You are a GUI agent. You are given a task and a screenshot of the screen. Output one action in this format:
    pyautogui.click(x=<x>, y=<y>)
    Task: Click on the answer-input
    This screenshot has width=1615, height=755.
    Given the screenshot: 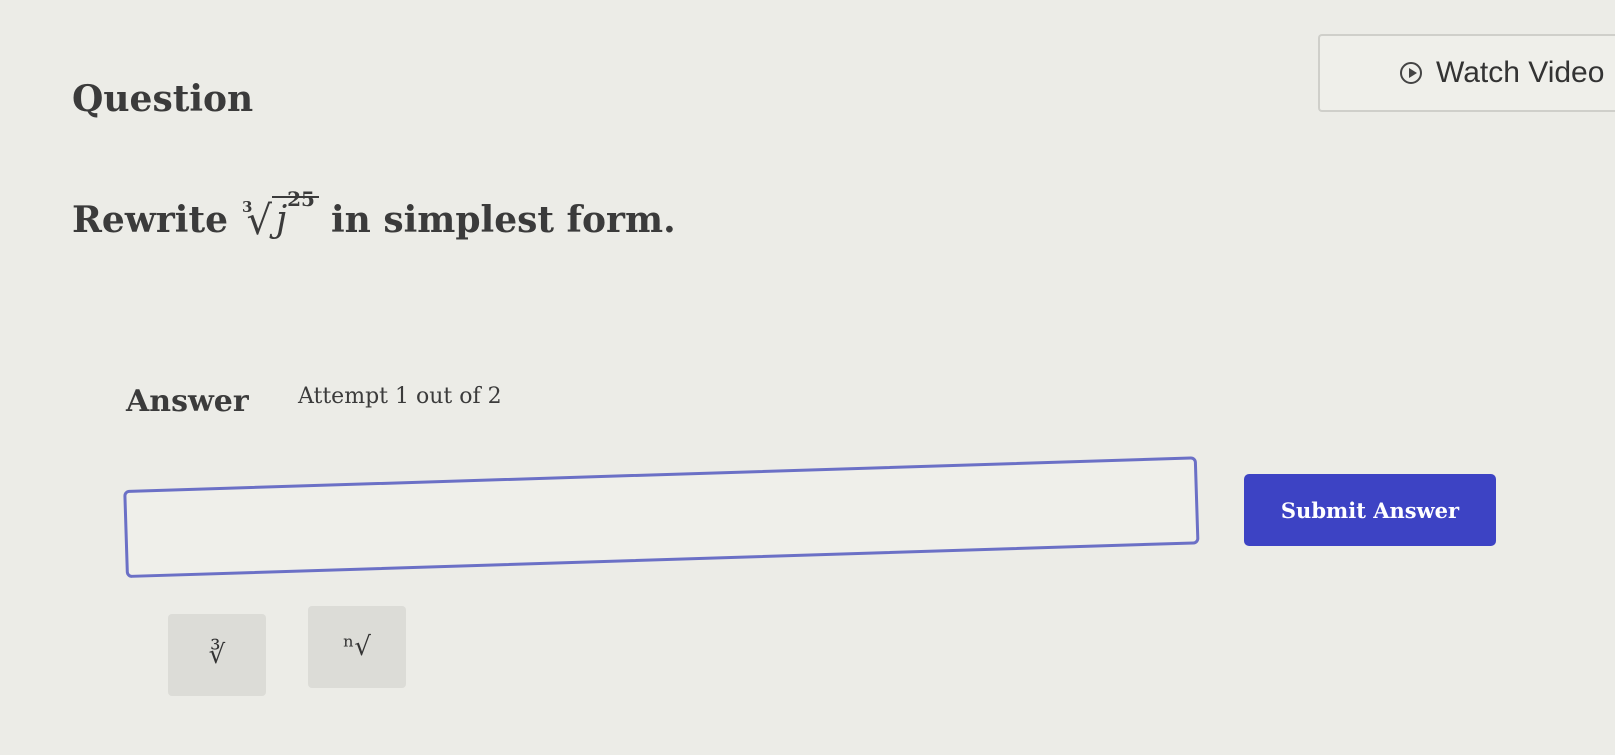 What is the action you would take?
    pyautogui.click(x=661, y=517)
    